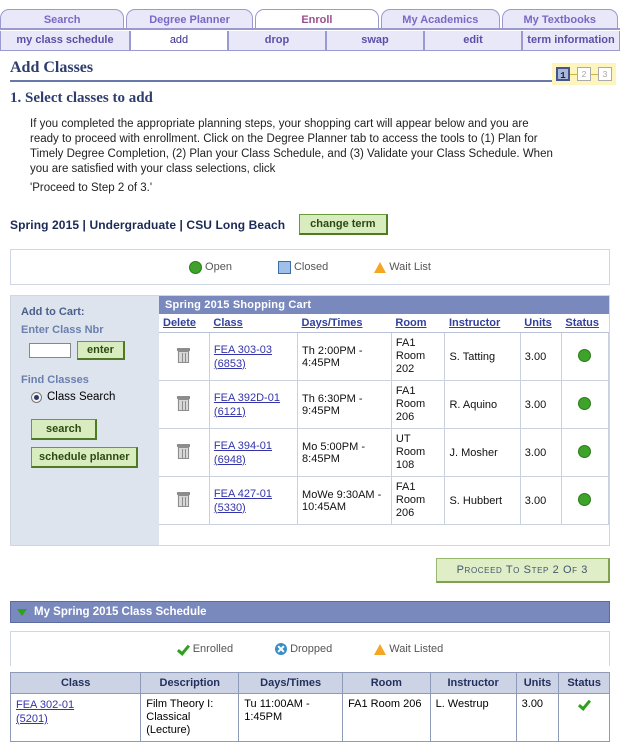 Image resolution: width=620 pixels, height=749 pixels. What do you see at coordinates (560, 19) in the screenshot?
I see `tab-my-textbooks: My Textbooks` at bounding box center [560, 19].